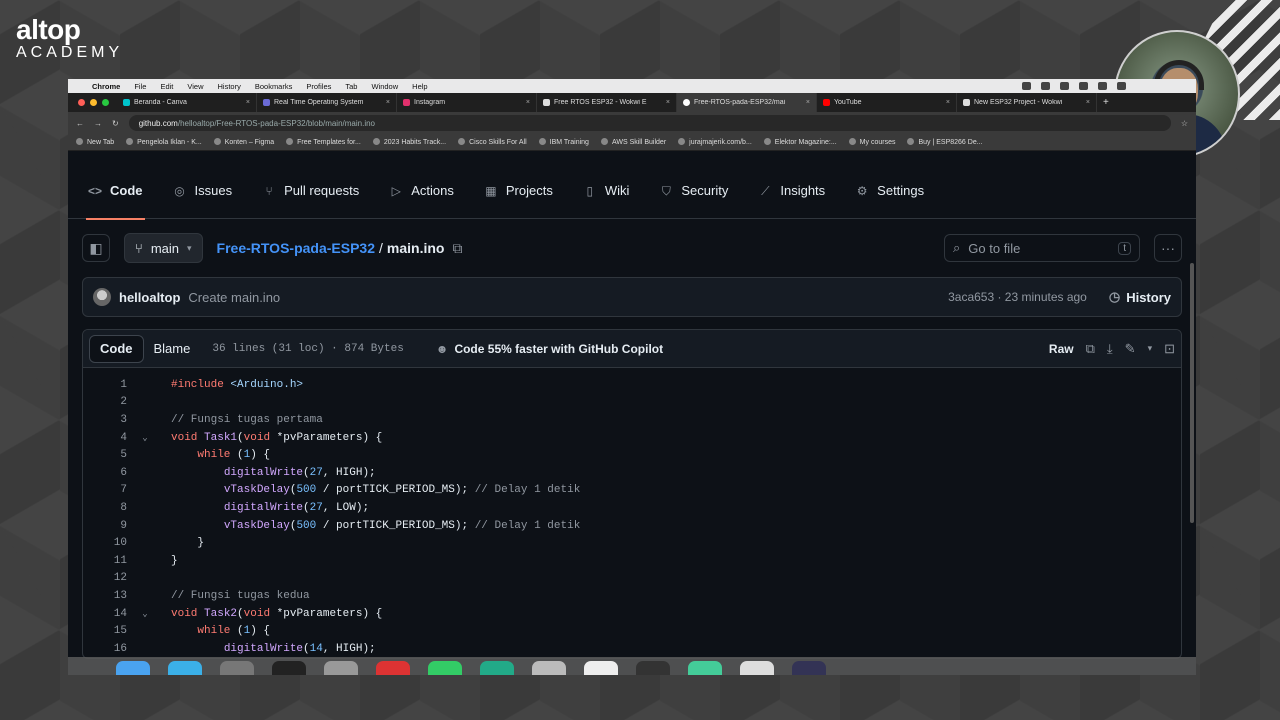  I want to click on raw-button: Raw, so click(1061, 349).